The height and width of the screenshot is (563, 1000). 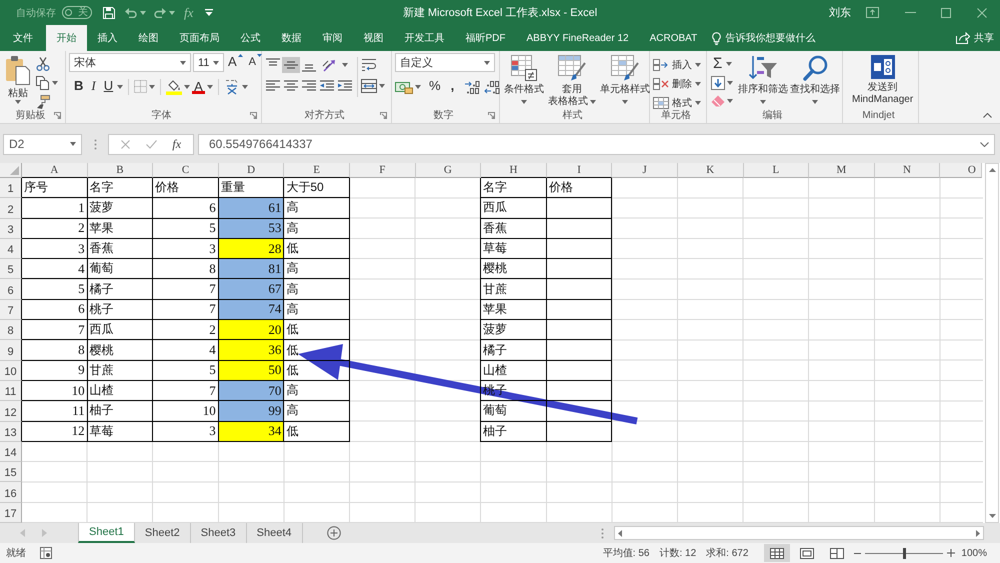 I want to click on user-name: 刘东, so click(x=840, y=12).